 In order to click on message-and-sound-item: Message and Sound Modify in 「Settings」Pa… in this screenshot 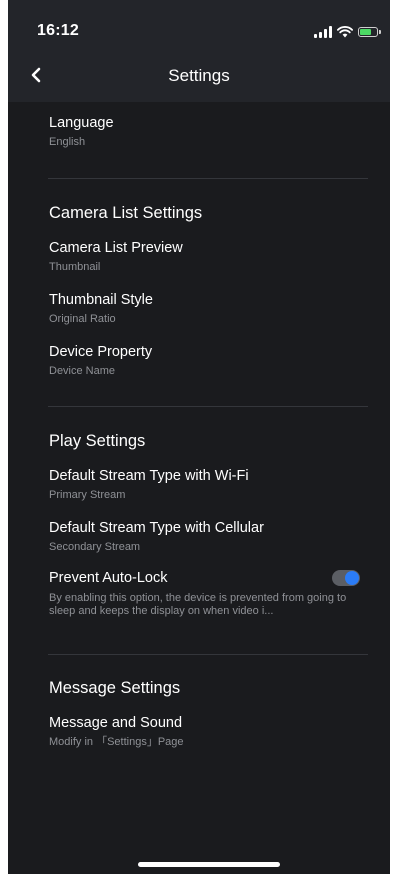, I will do `click(208, 731)`.